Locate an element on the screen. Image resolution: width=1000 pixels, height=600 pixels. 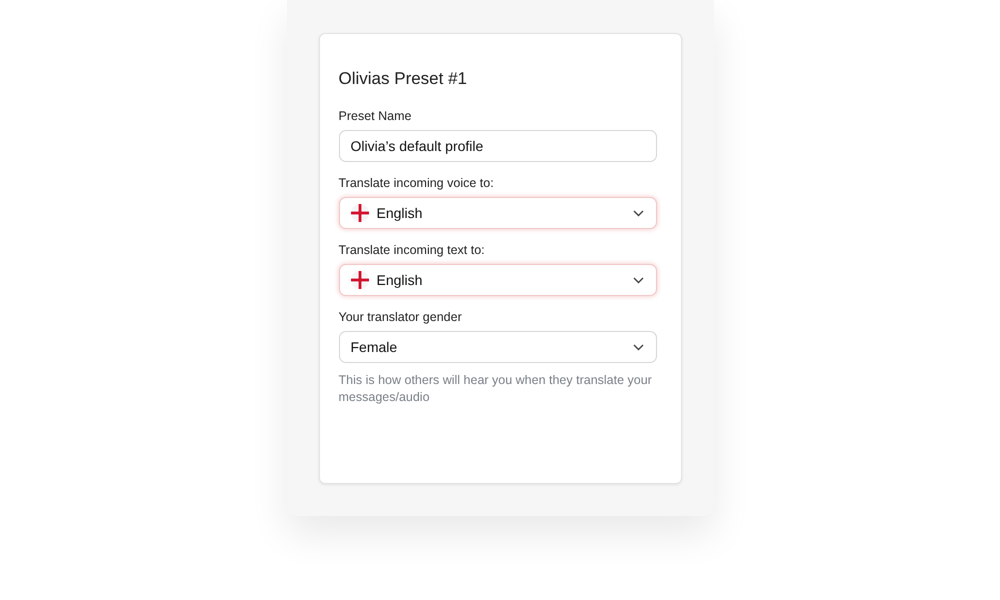
field-label: Translate incoming text to: is located at coordinates (412, 250).